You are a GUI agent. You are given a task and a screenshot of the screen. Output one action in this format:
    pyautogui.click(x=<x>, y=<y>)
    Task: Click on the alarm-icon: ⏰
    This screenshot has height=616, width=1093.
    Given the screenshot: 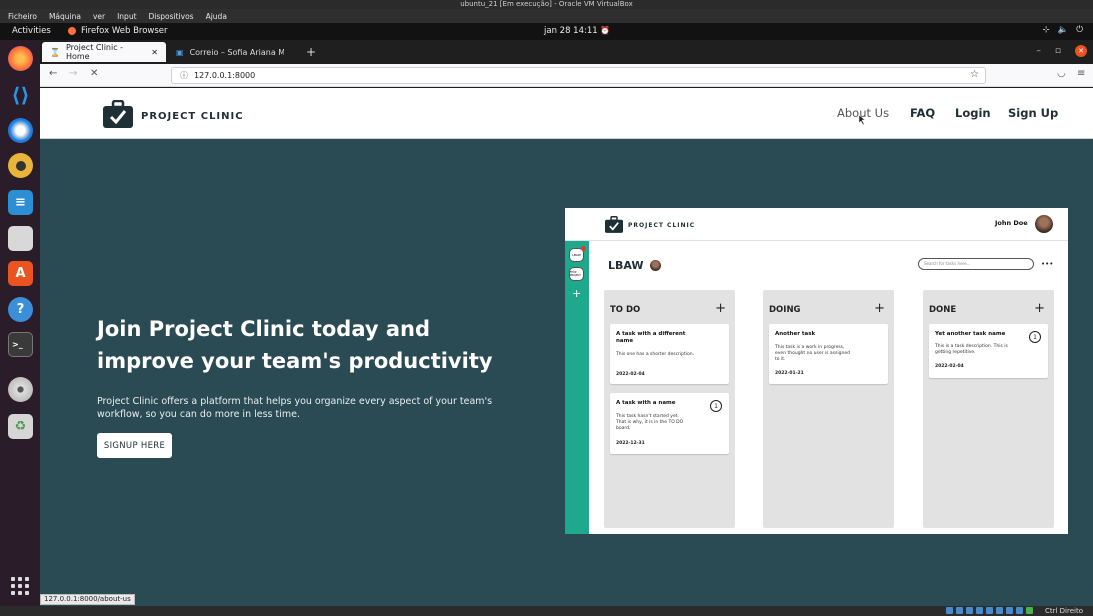 What is the action you would take?
    pyautogui.click(x=605, y=30)
    